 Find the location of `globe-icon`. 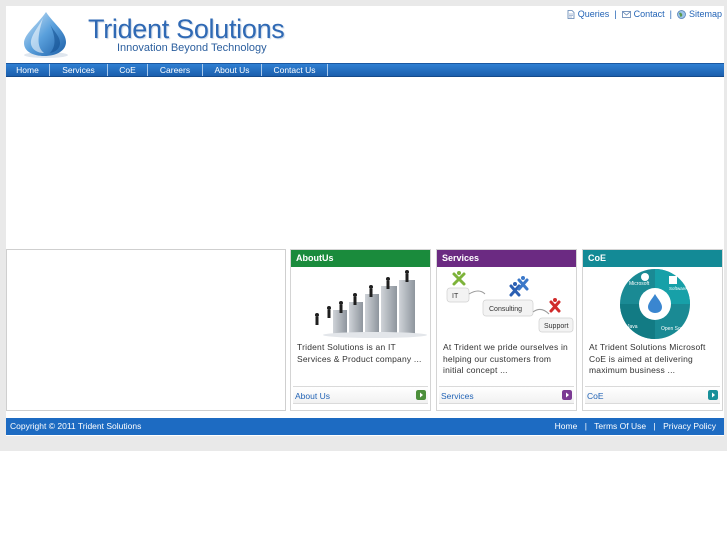

globe-icon is located at coordinates (681, 14).